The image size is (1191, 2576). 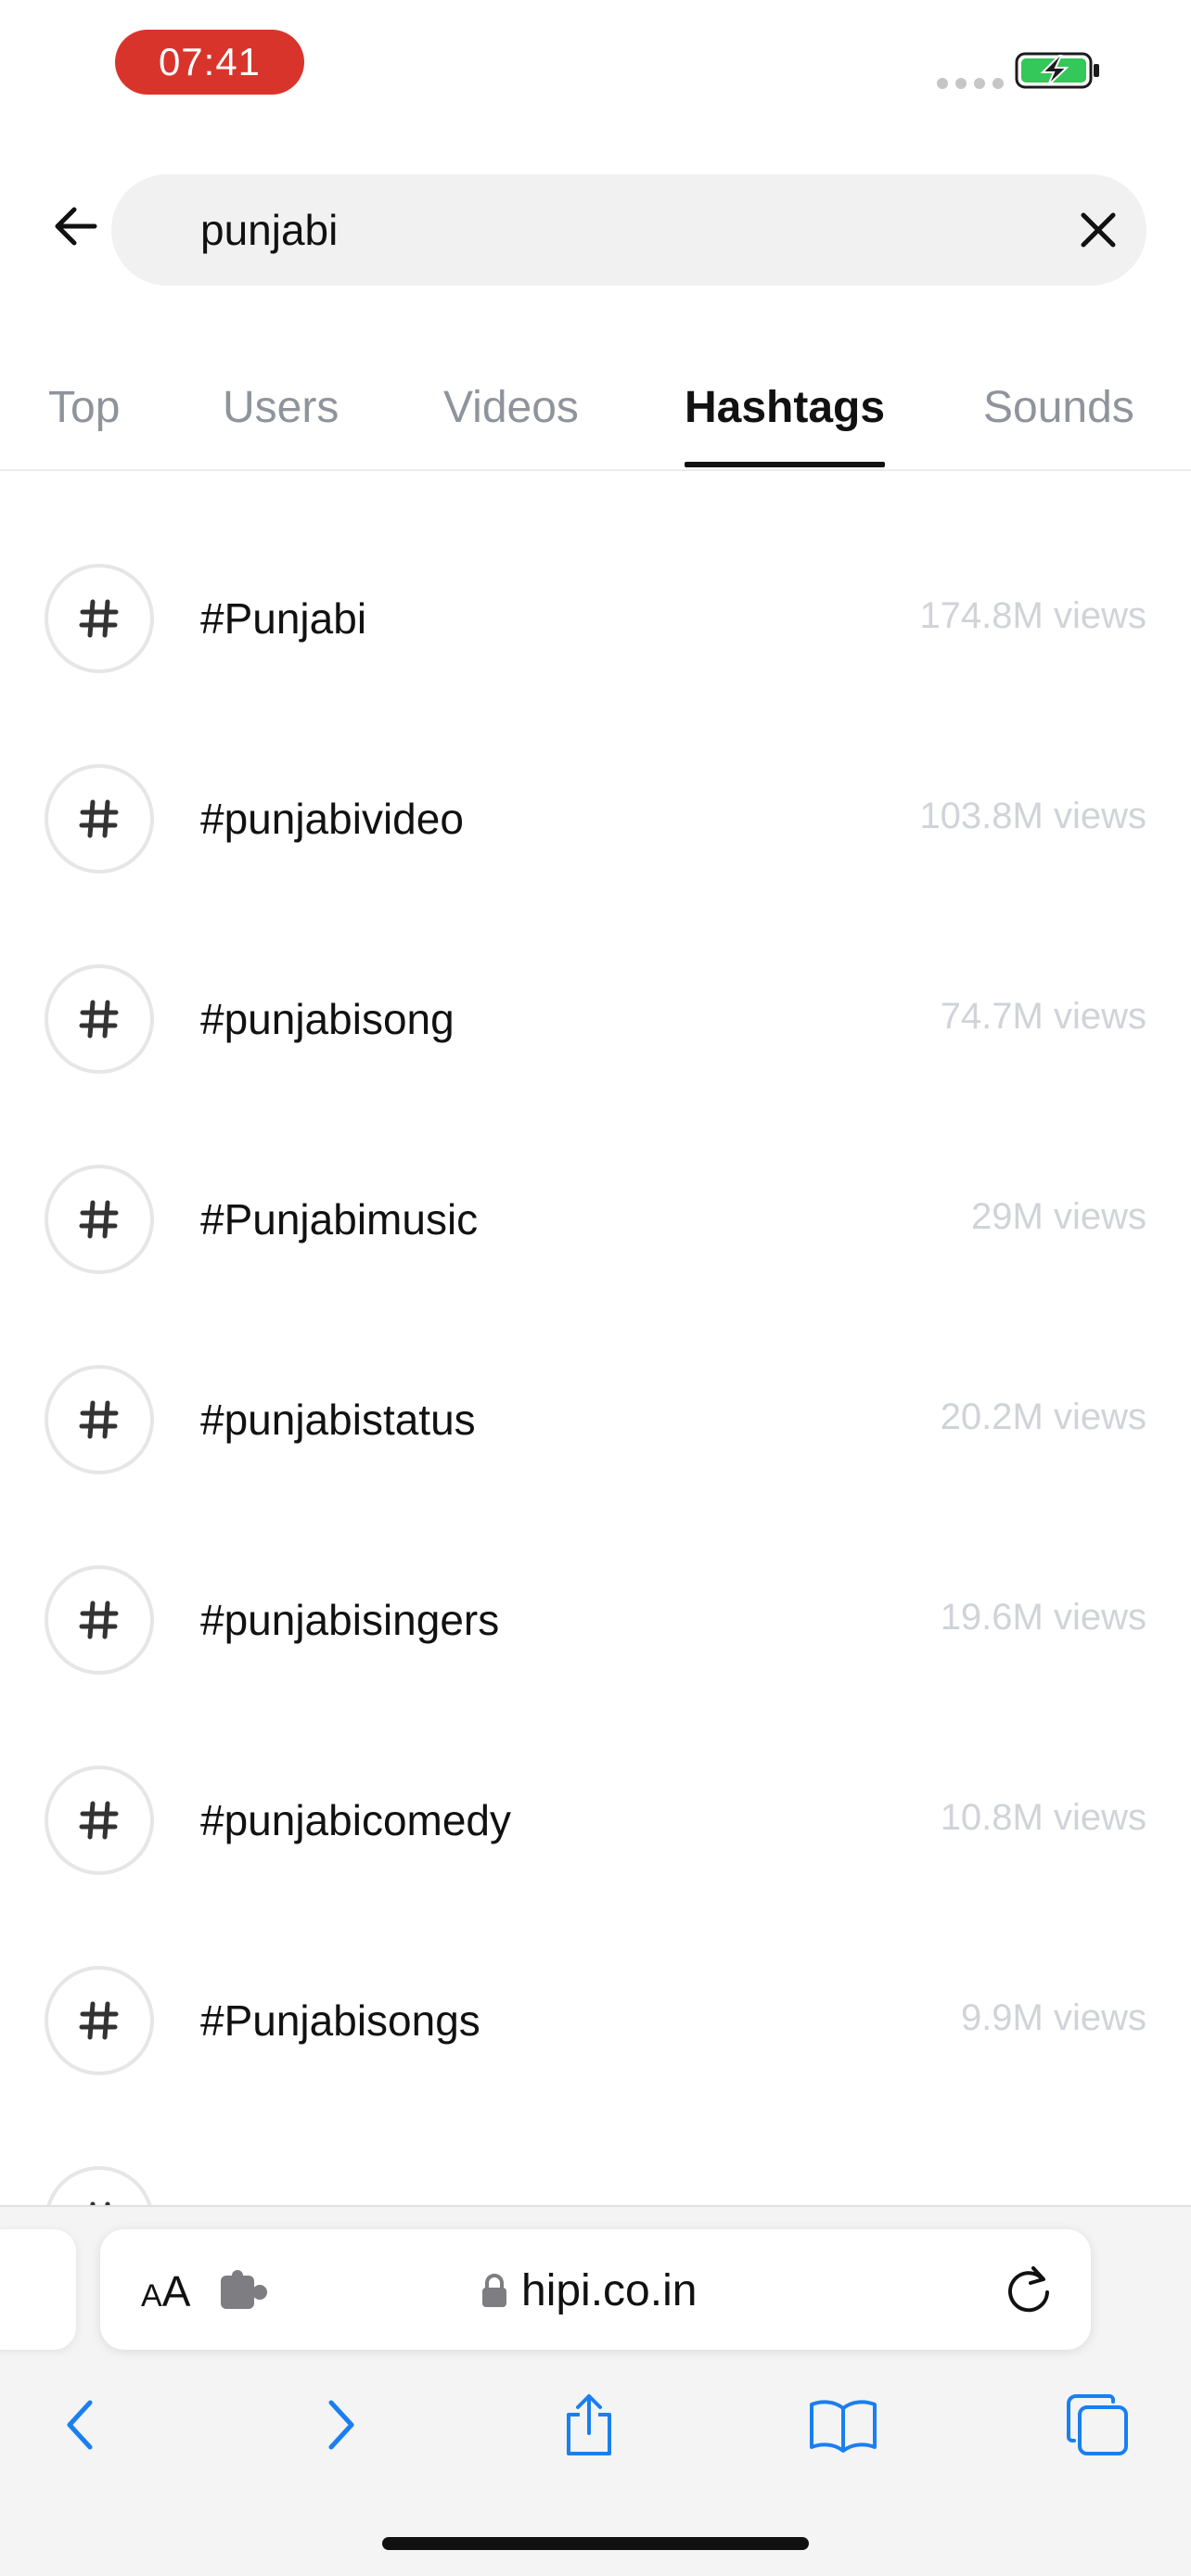 What do you see at coordinates (595, 2020) in the screenshot?
I see `hashtag-row: #Punjabisongs 9.9M views` at bounding box center [595, 2020].